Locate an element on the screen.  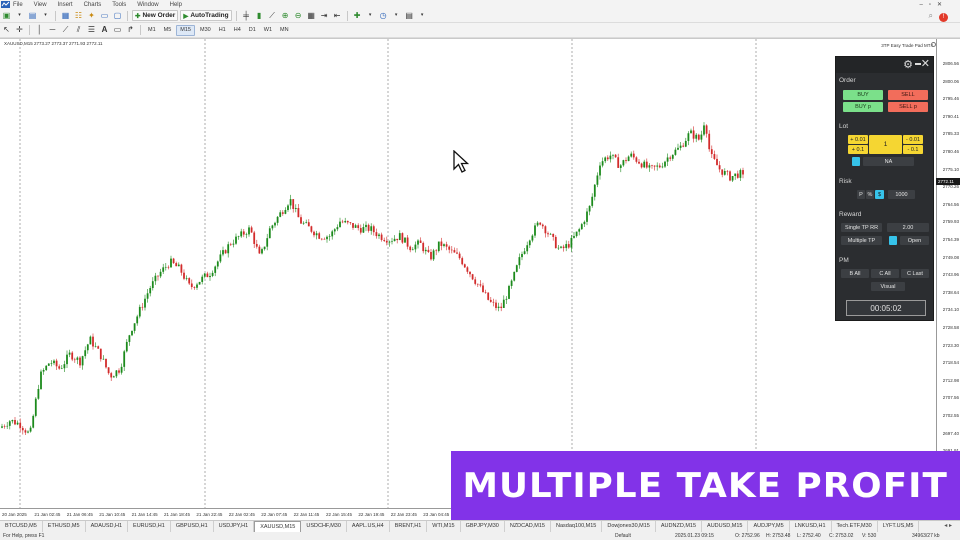
risk-value-field: 1000 is located at coordinates (901, 194).